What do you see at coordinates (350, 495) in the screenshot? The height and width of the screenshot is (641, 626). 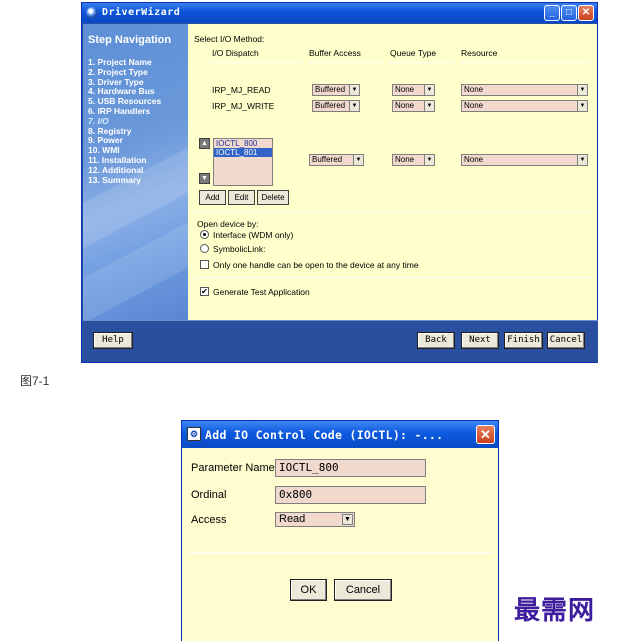 I see `ordinal-input: 0x800` at bounding box center [350, 495].